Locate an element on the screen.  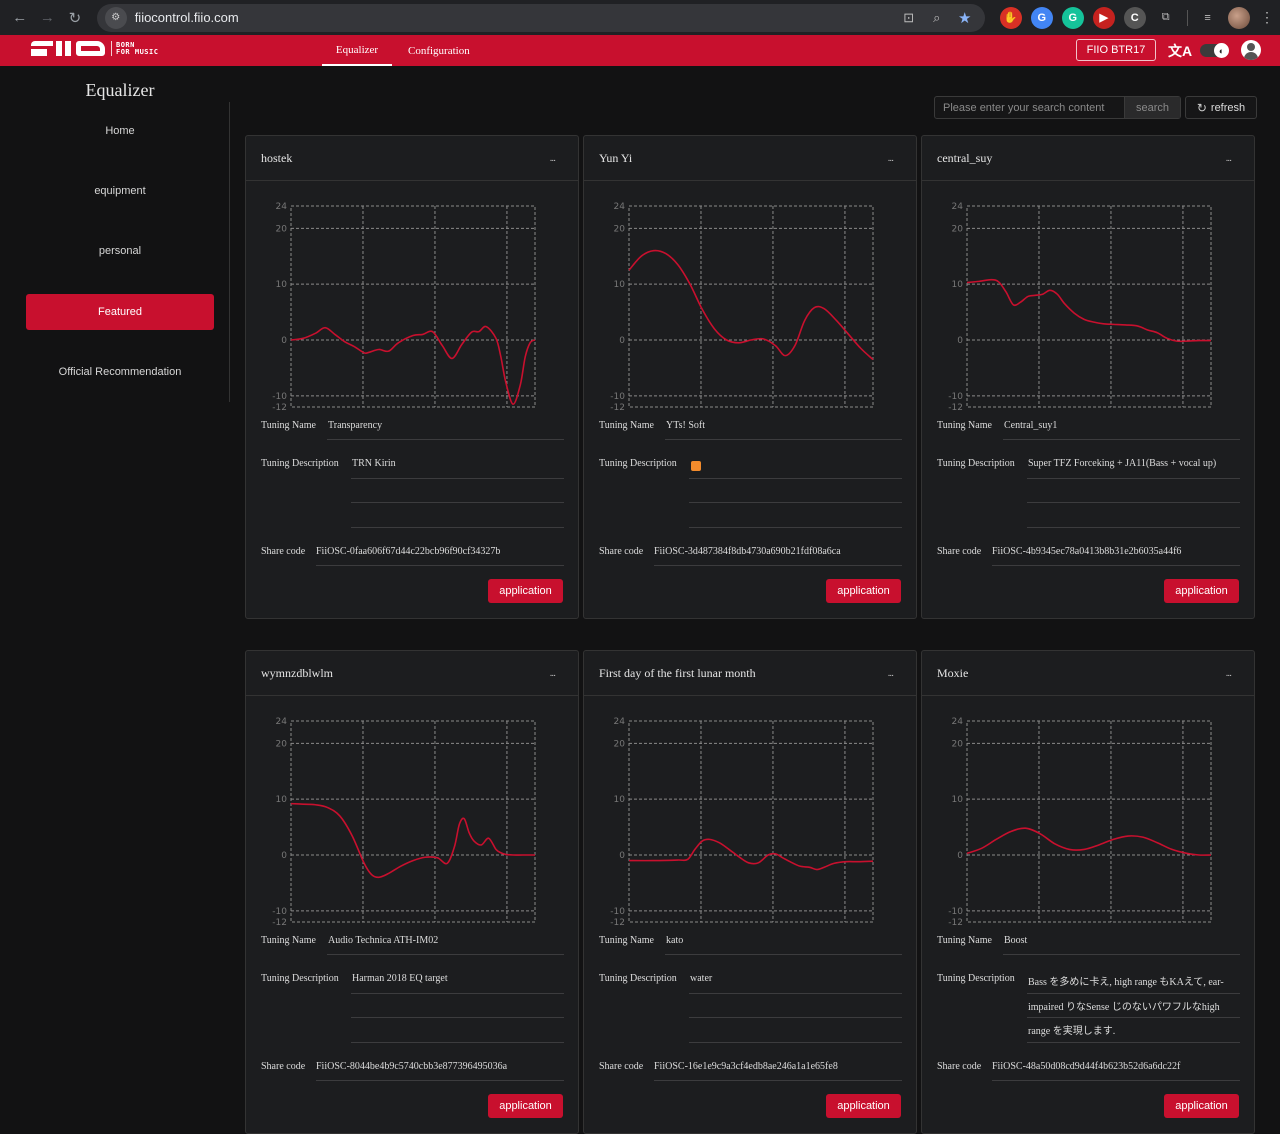
tuning-name-value: Transparency is located at coordinates (355, 425).